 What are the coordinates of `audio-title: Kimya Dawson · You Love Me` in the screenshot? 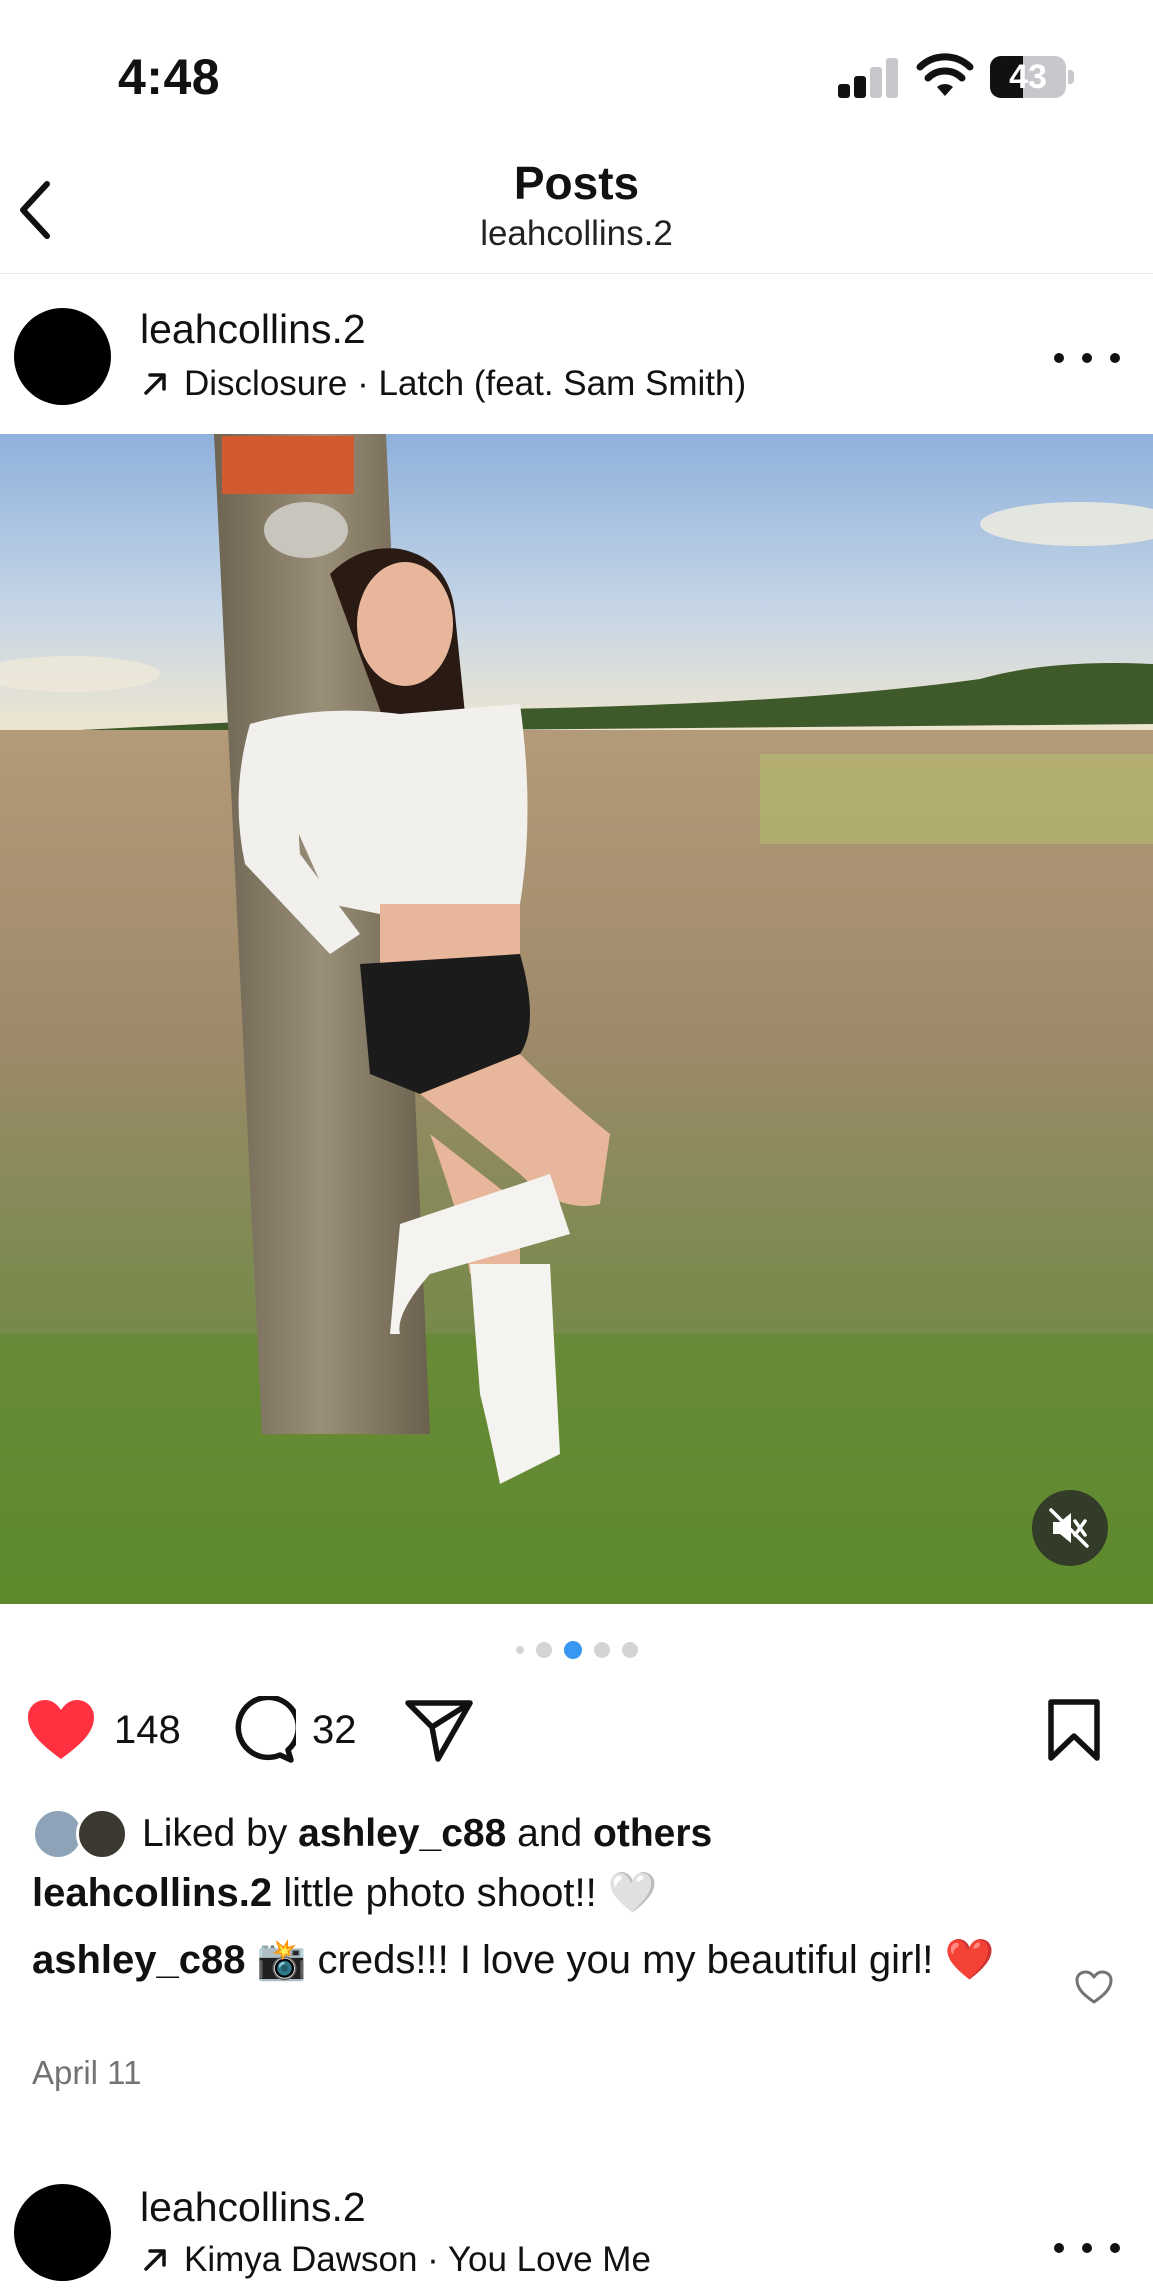 It's located at (417, 2259).